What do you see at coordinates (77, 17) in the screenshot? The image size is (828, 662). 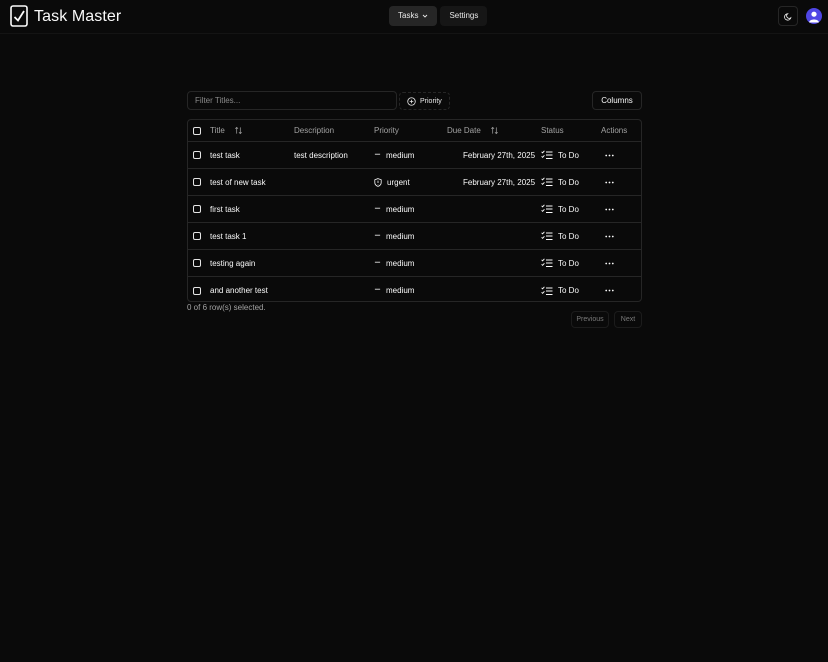 I see `app-title: Task Master` at bounding box center [77, 17].